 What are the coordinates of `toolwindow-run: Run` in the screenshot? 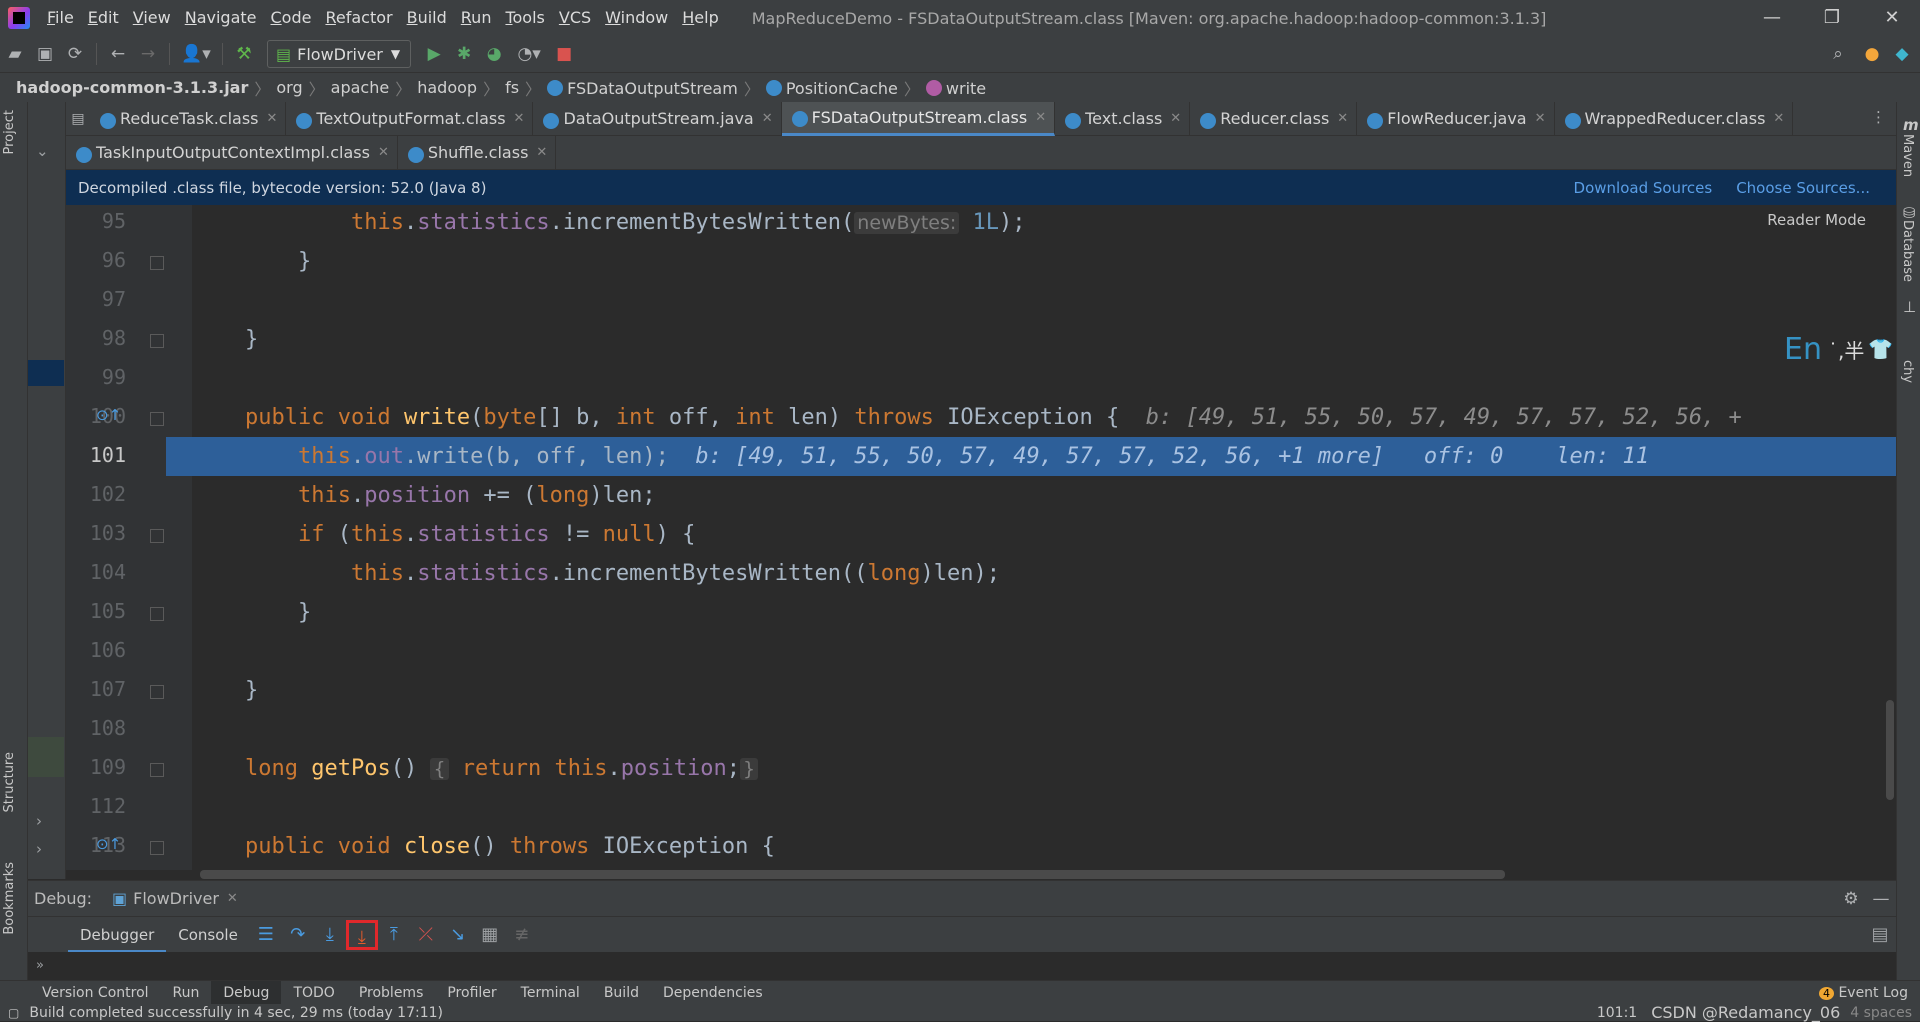 It's located at (186, 993).